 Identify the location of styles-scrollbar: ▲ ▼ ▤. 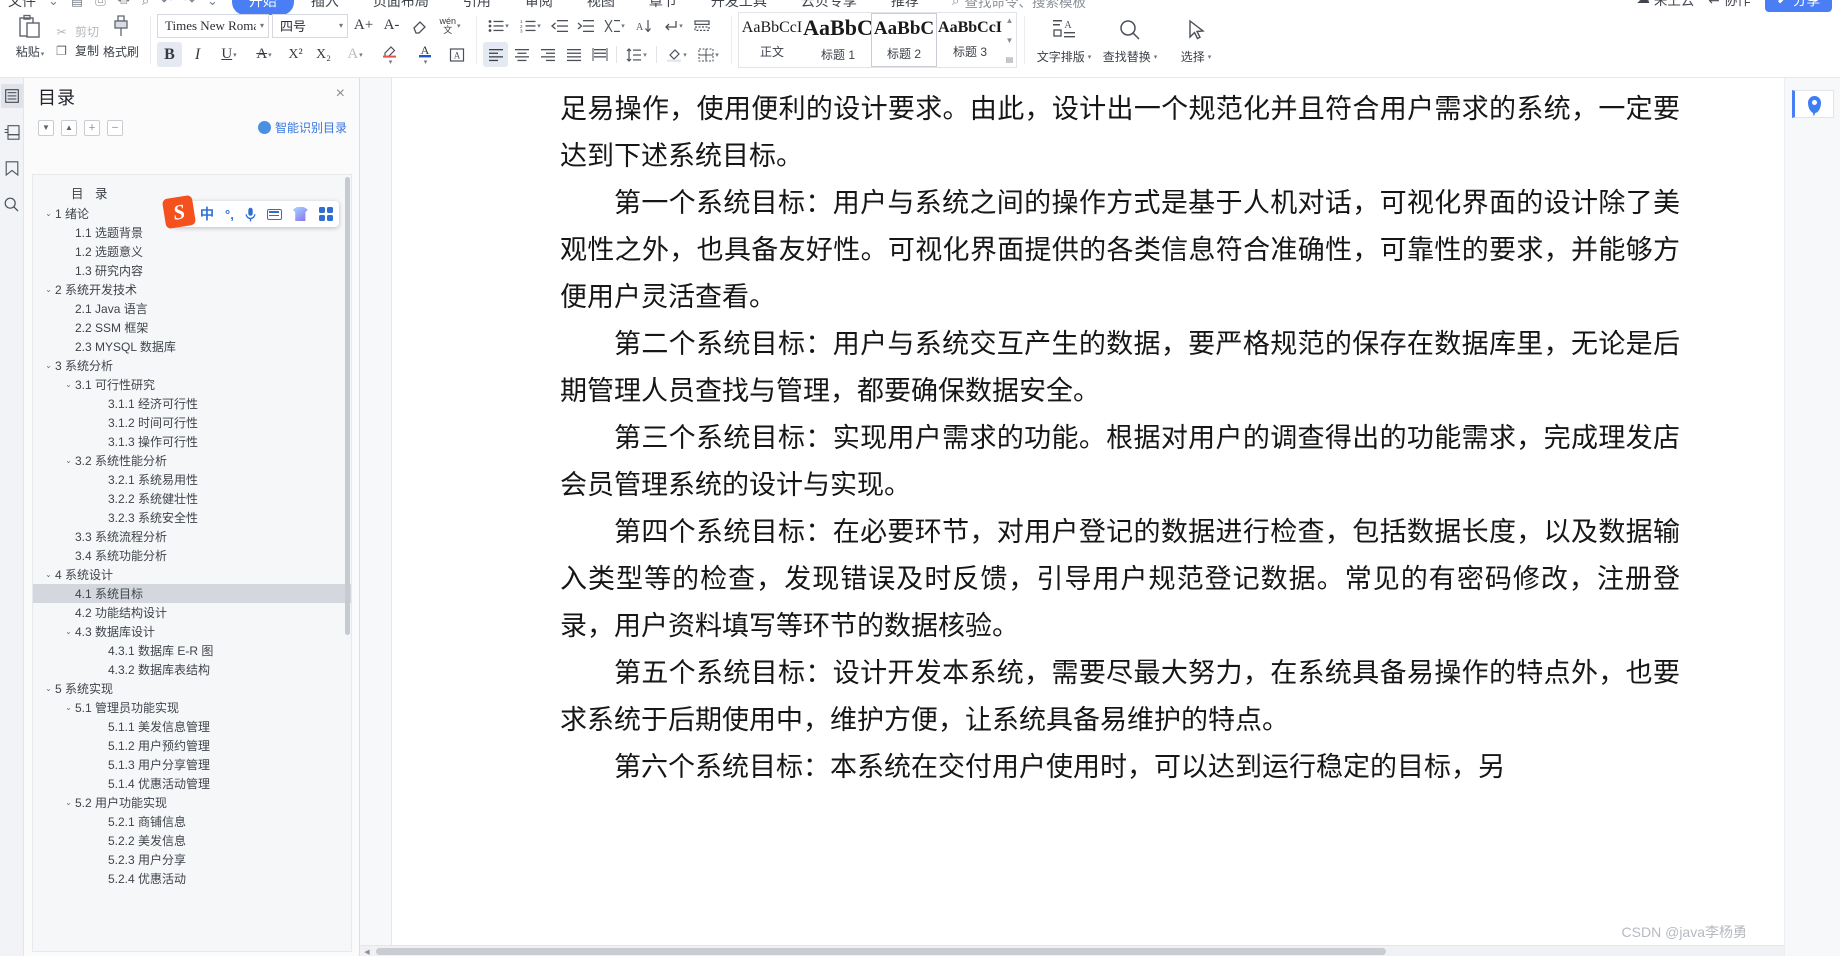
(1009, 40).